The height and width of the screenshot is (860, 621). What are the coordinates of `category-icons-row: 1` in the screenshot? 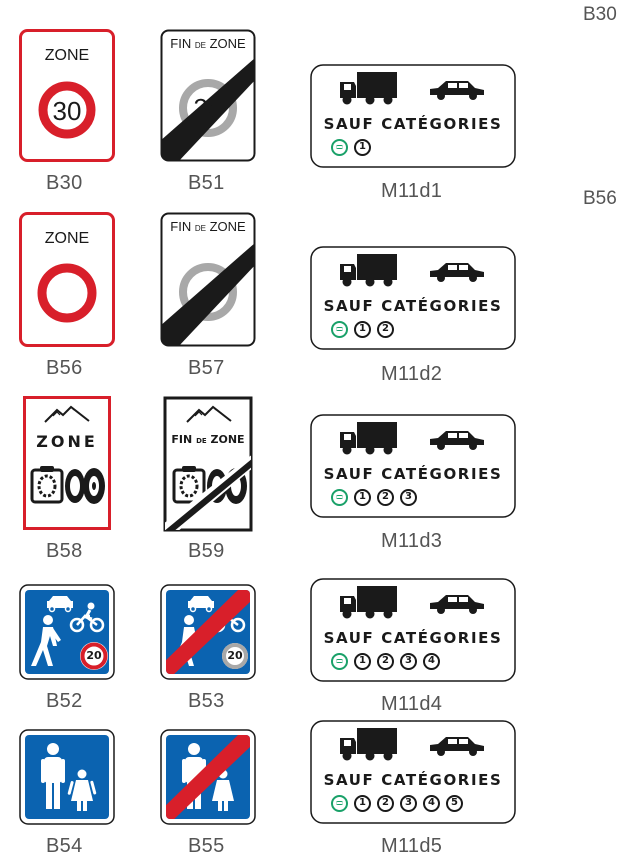 It's located at (351, 147).